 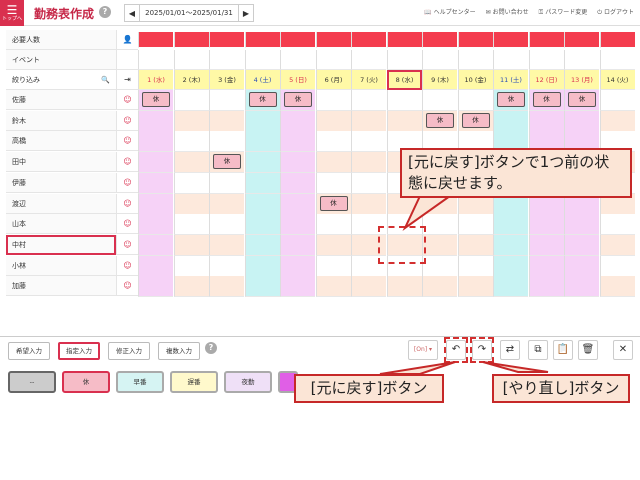 I want to click on day-header: 11 (土), so click(x=510, y=80).